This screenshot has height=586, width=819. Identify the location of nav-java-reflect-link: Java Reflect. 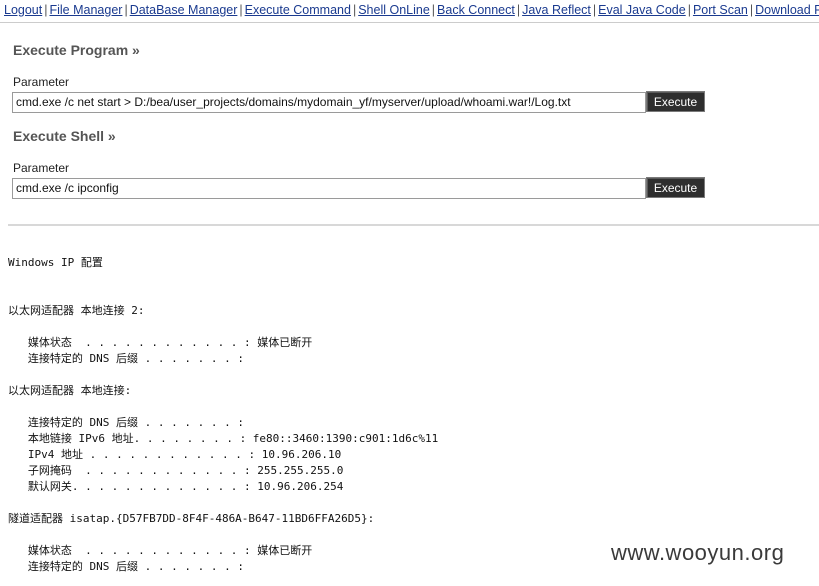
(556, 10).